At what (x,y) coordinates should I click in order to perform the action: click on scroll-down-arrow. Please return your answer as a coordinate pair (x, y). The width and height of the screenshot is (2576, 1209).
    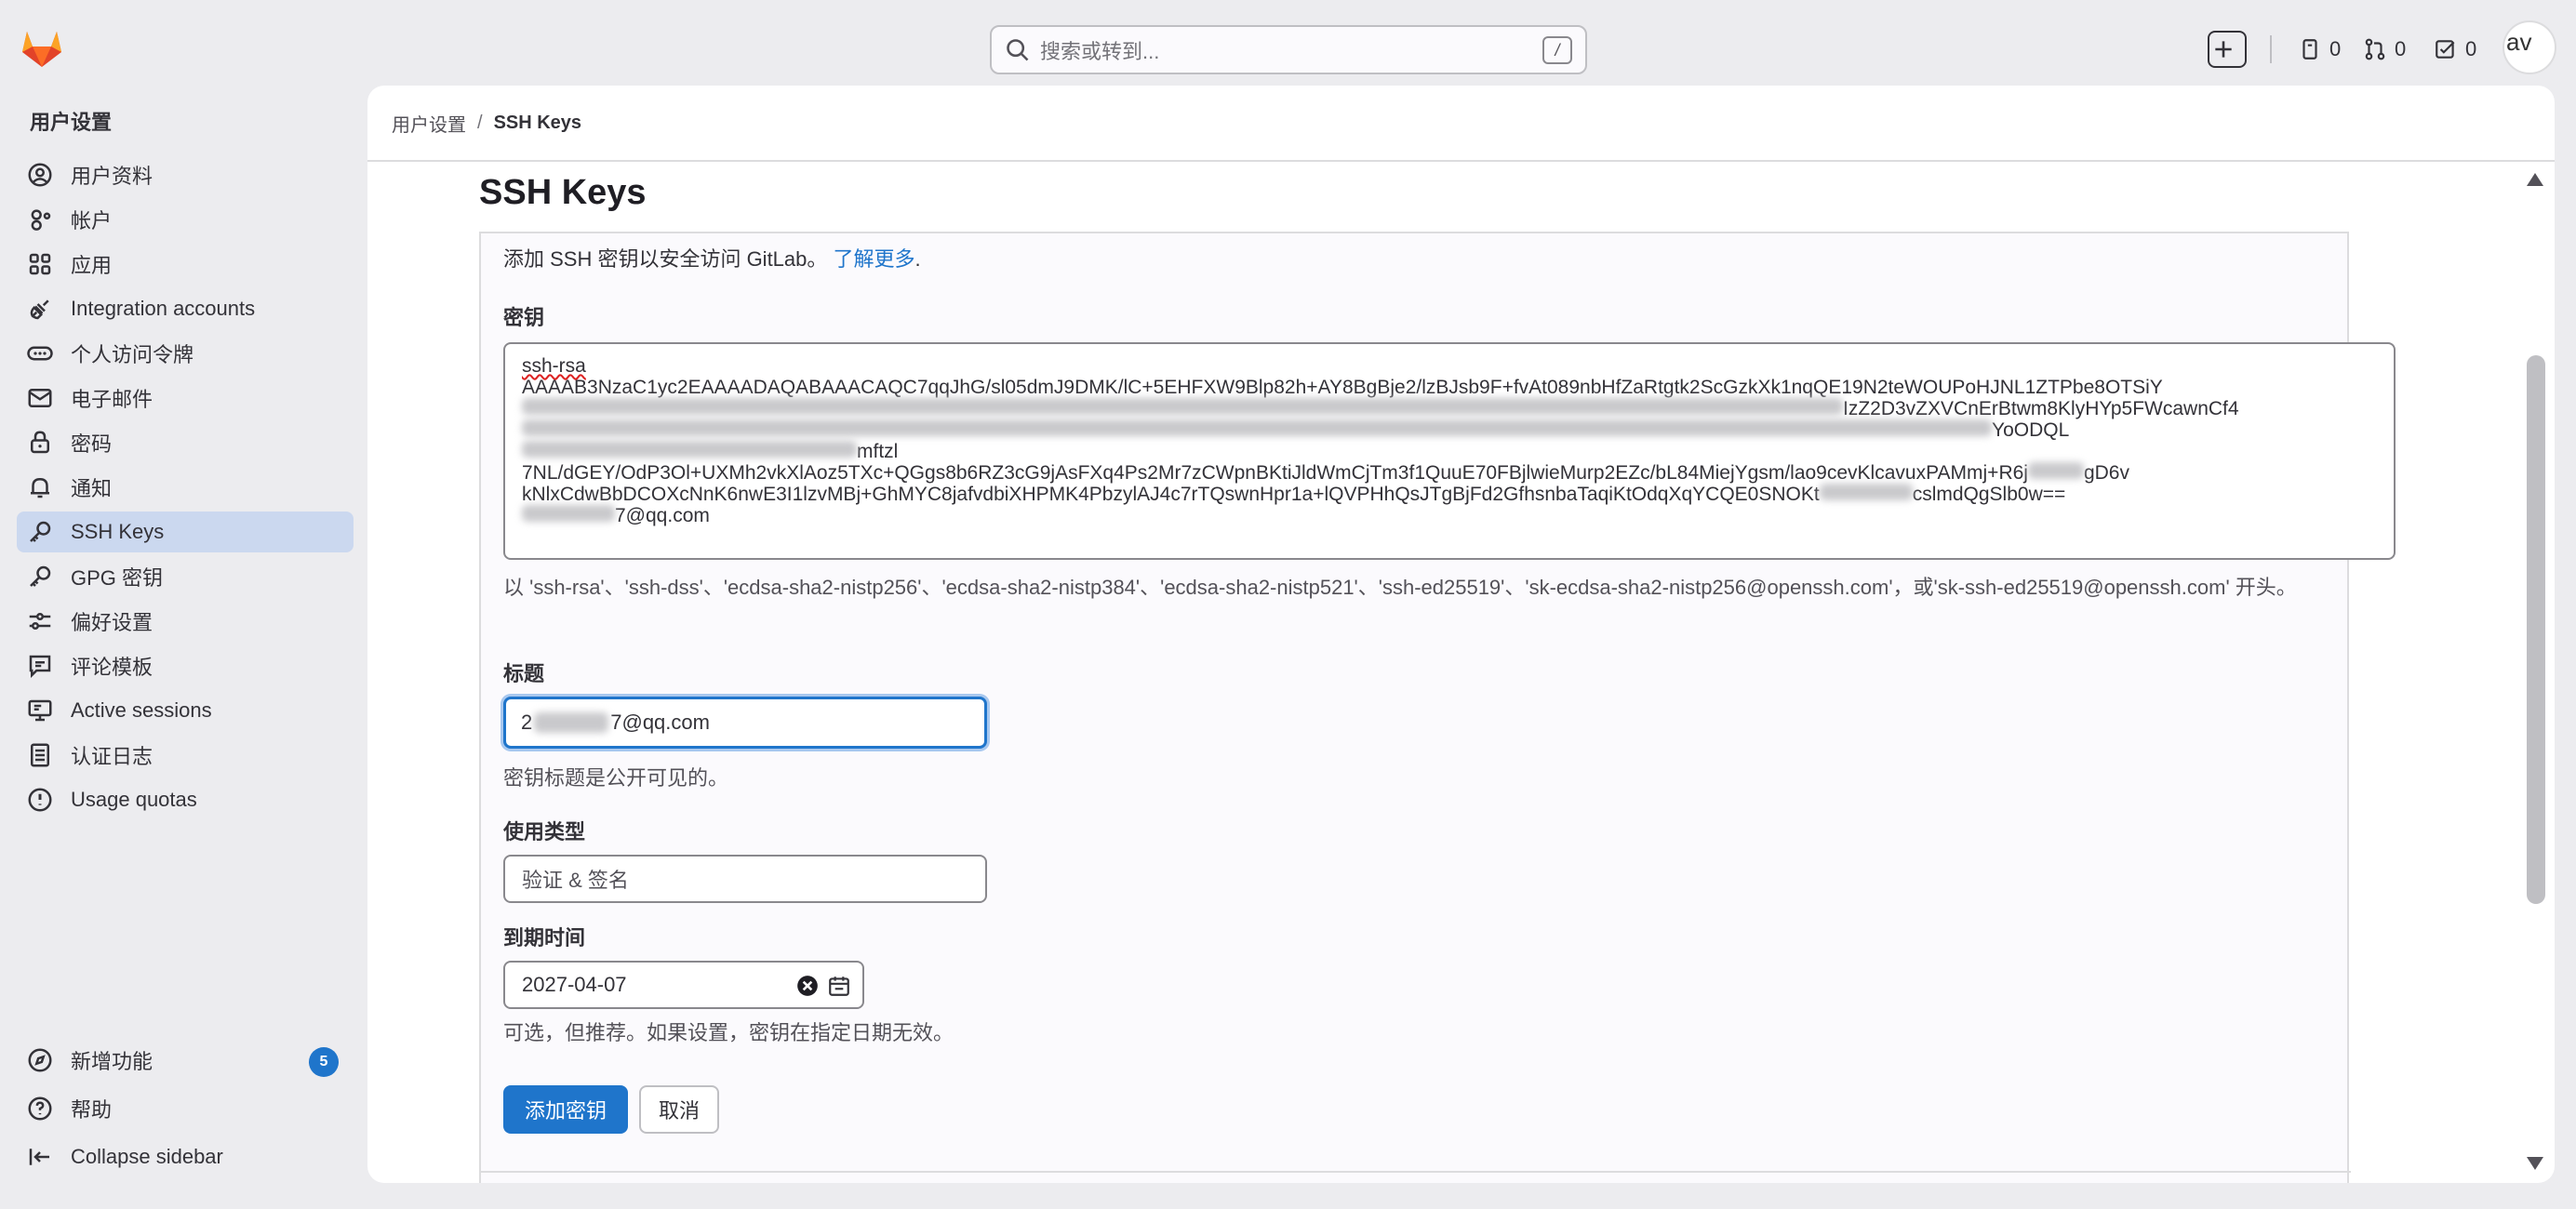
    Looking at the image, I should click on (2535, 1163).